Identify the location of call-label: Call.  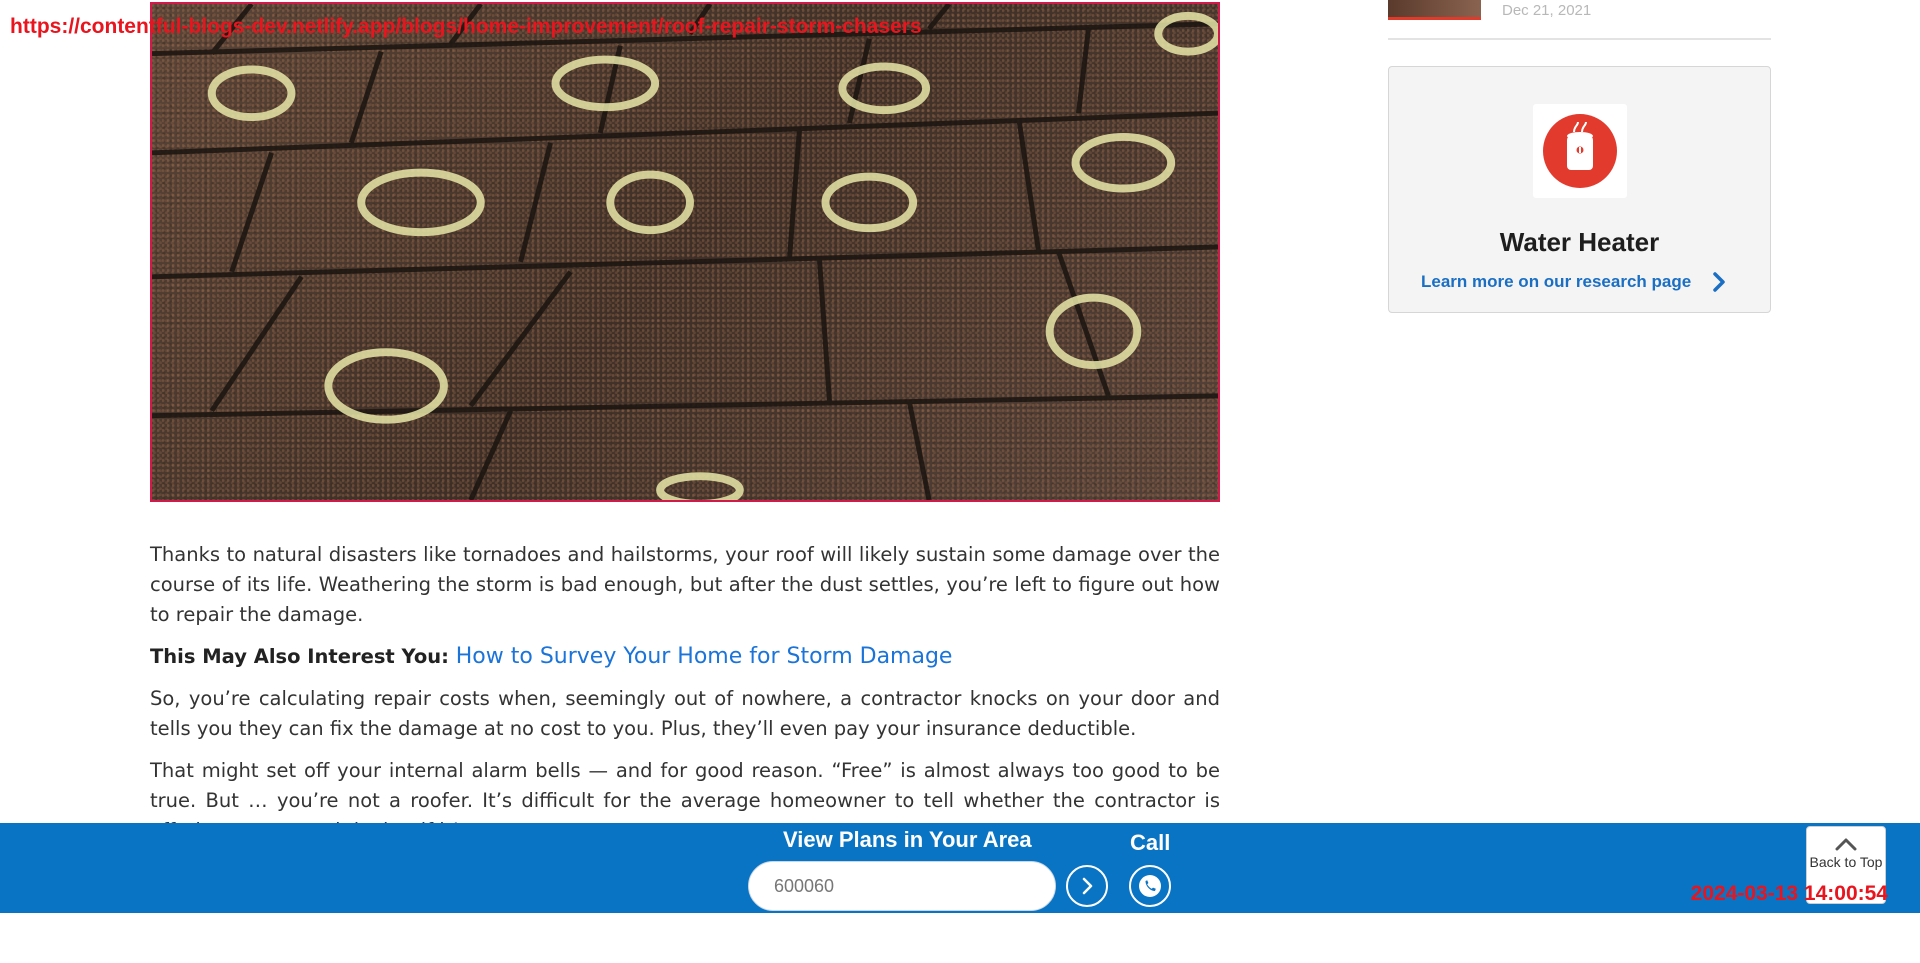
(1150, 842).